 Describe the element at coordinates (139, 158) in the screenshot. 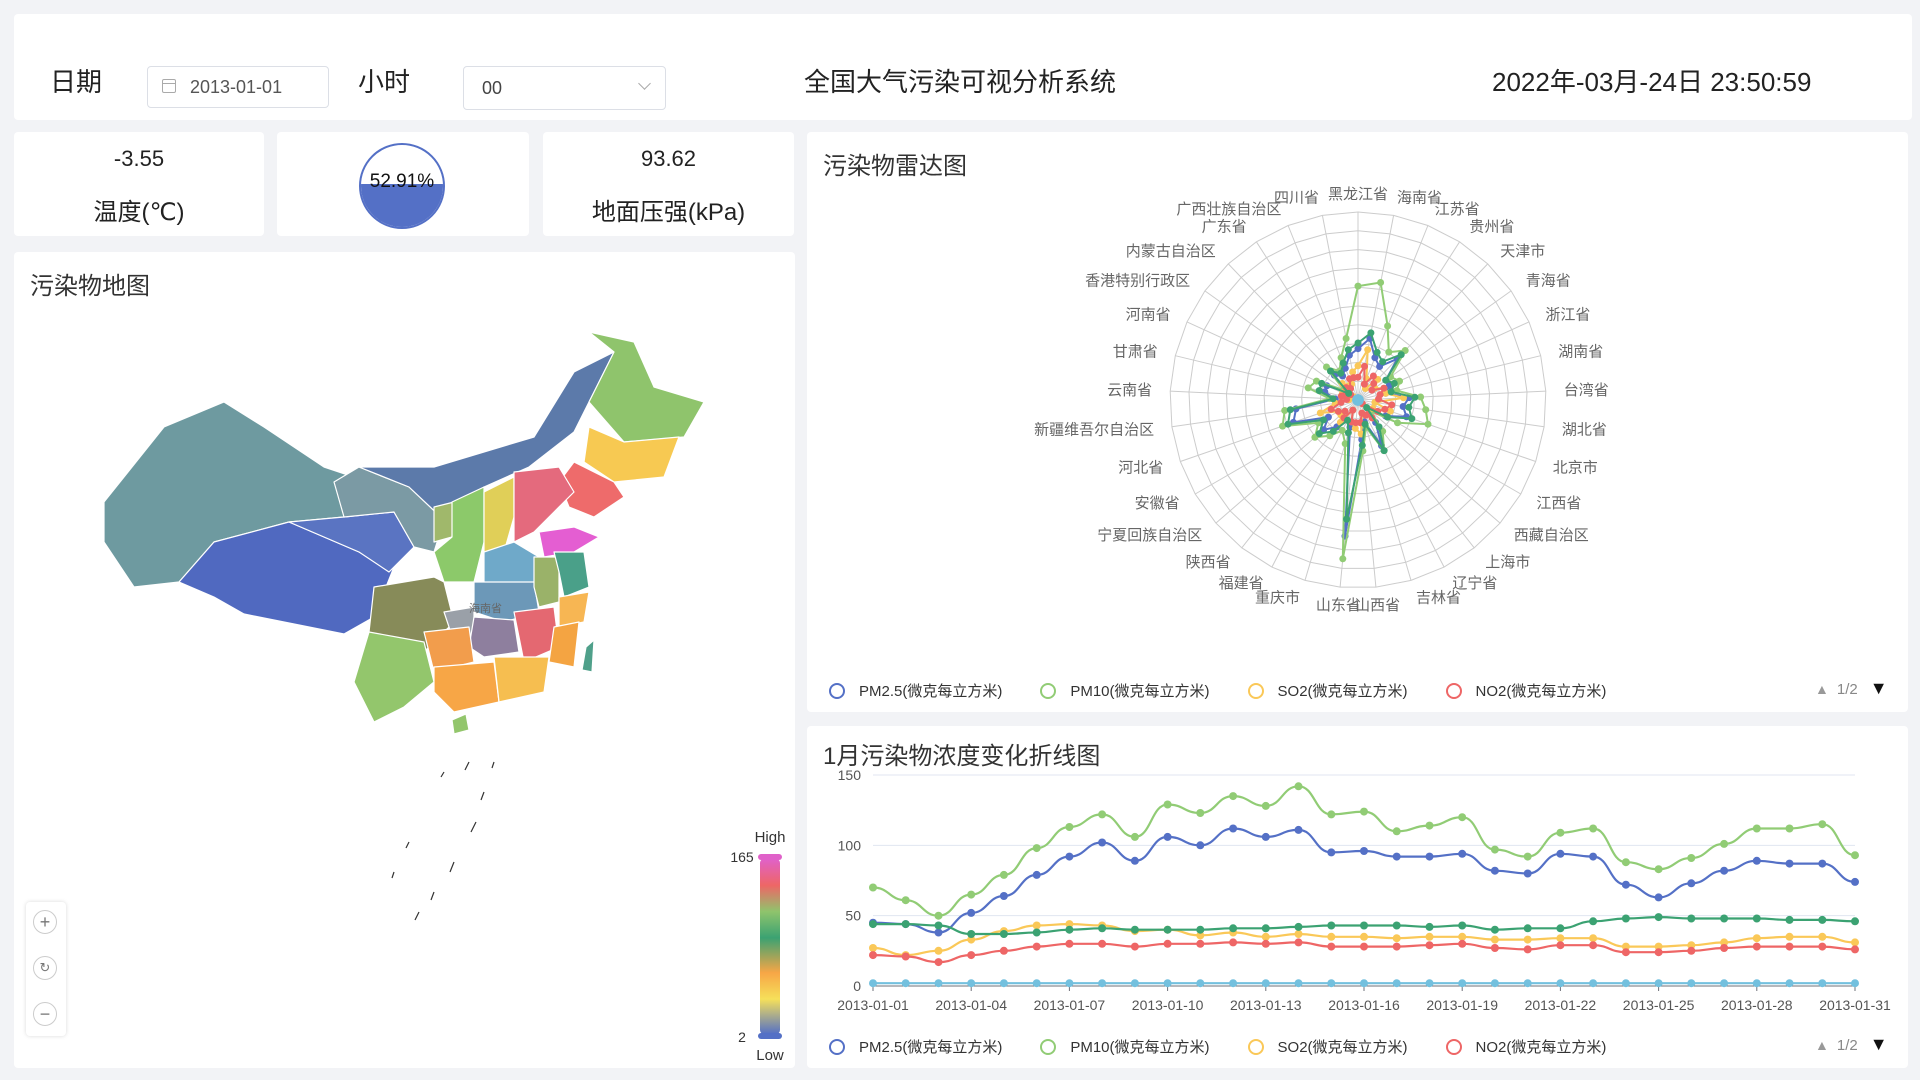

I see `temperature-value: -3.55` at that location.